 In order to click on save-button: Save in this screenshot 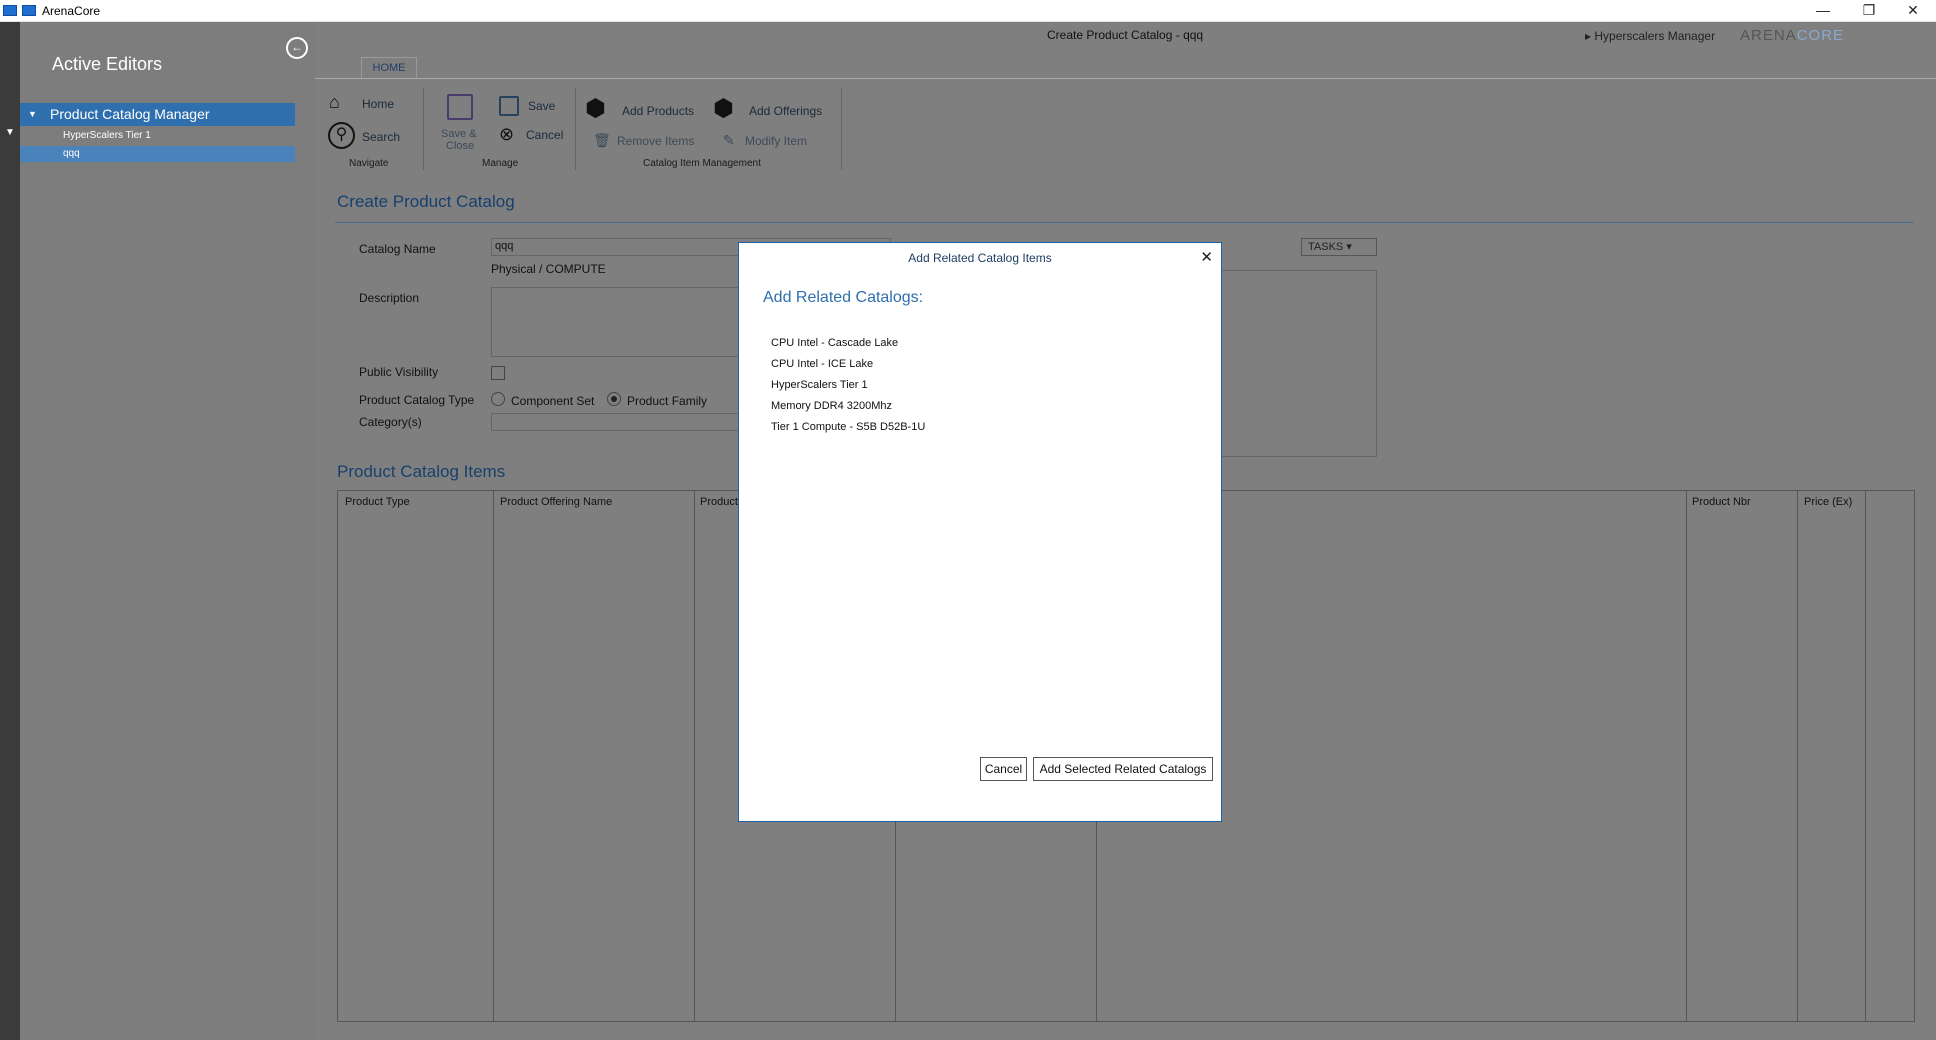, I will do `click(541, 106)`.